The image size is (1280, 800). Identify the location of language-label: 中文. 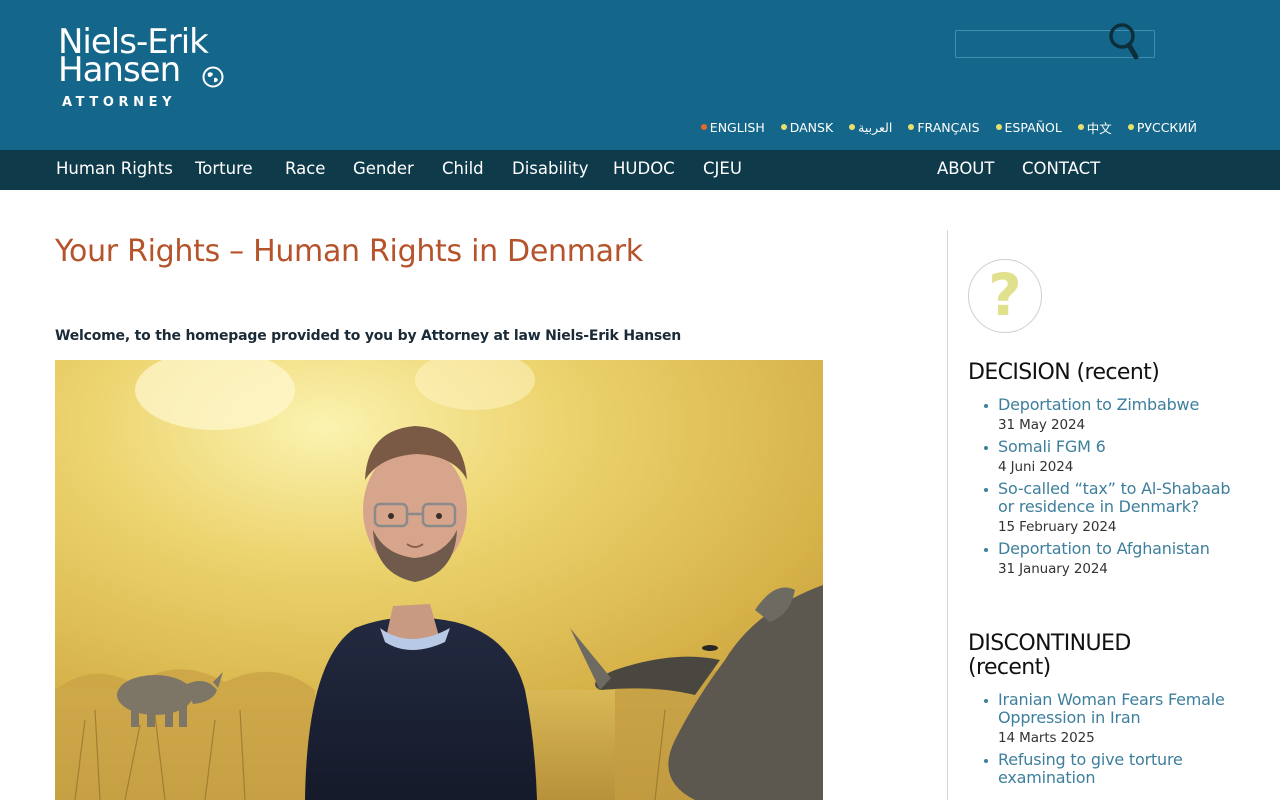
(1099, 128).